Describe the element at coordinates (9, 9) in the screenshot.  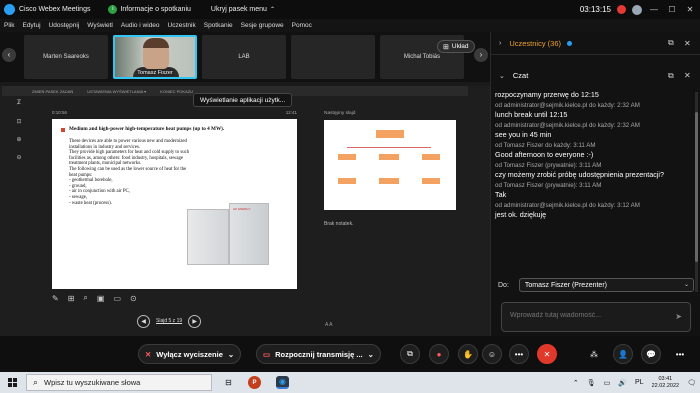
I see `webex-logo-icon` at that location.